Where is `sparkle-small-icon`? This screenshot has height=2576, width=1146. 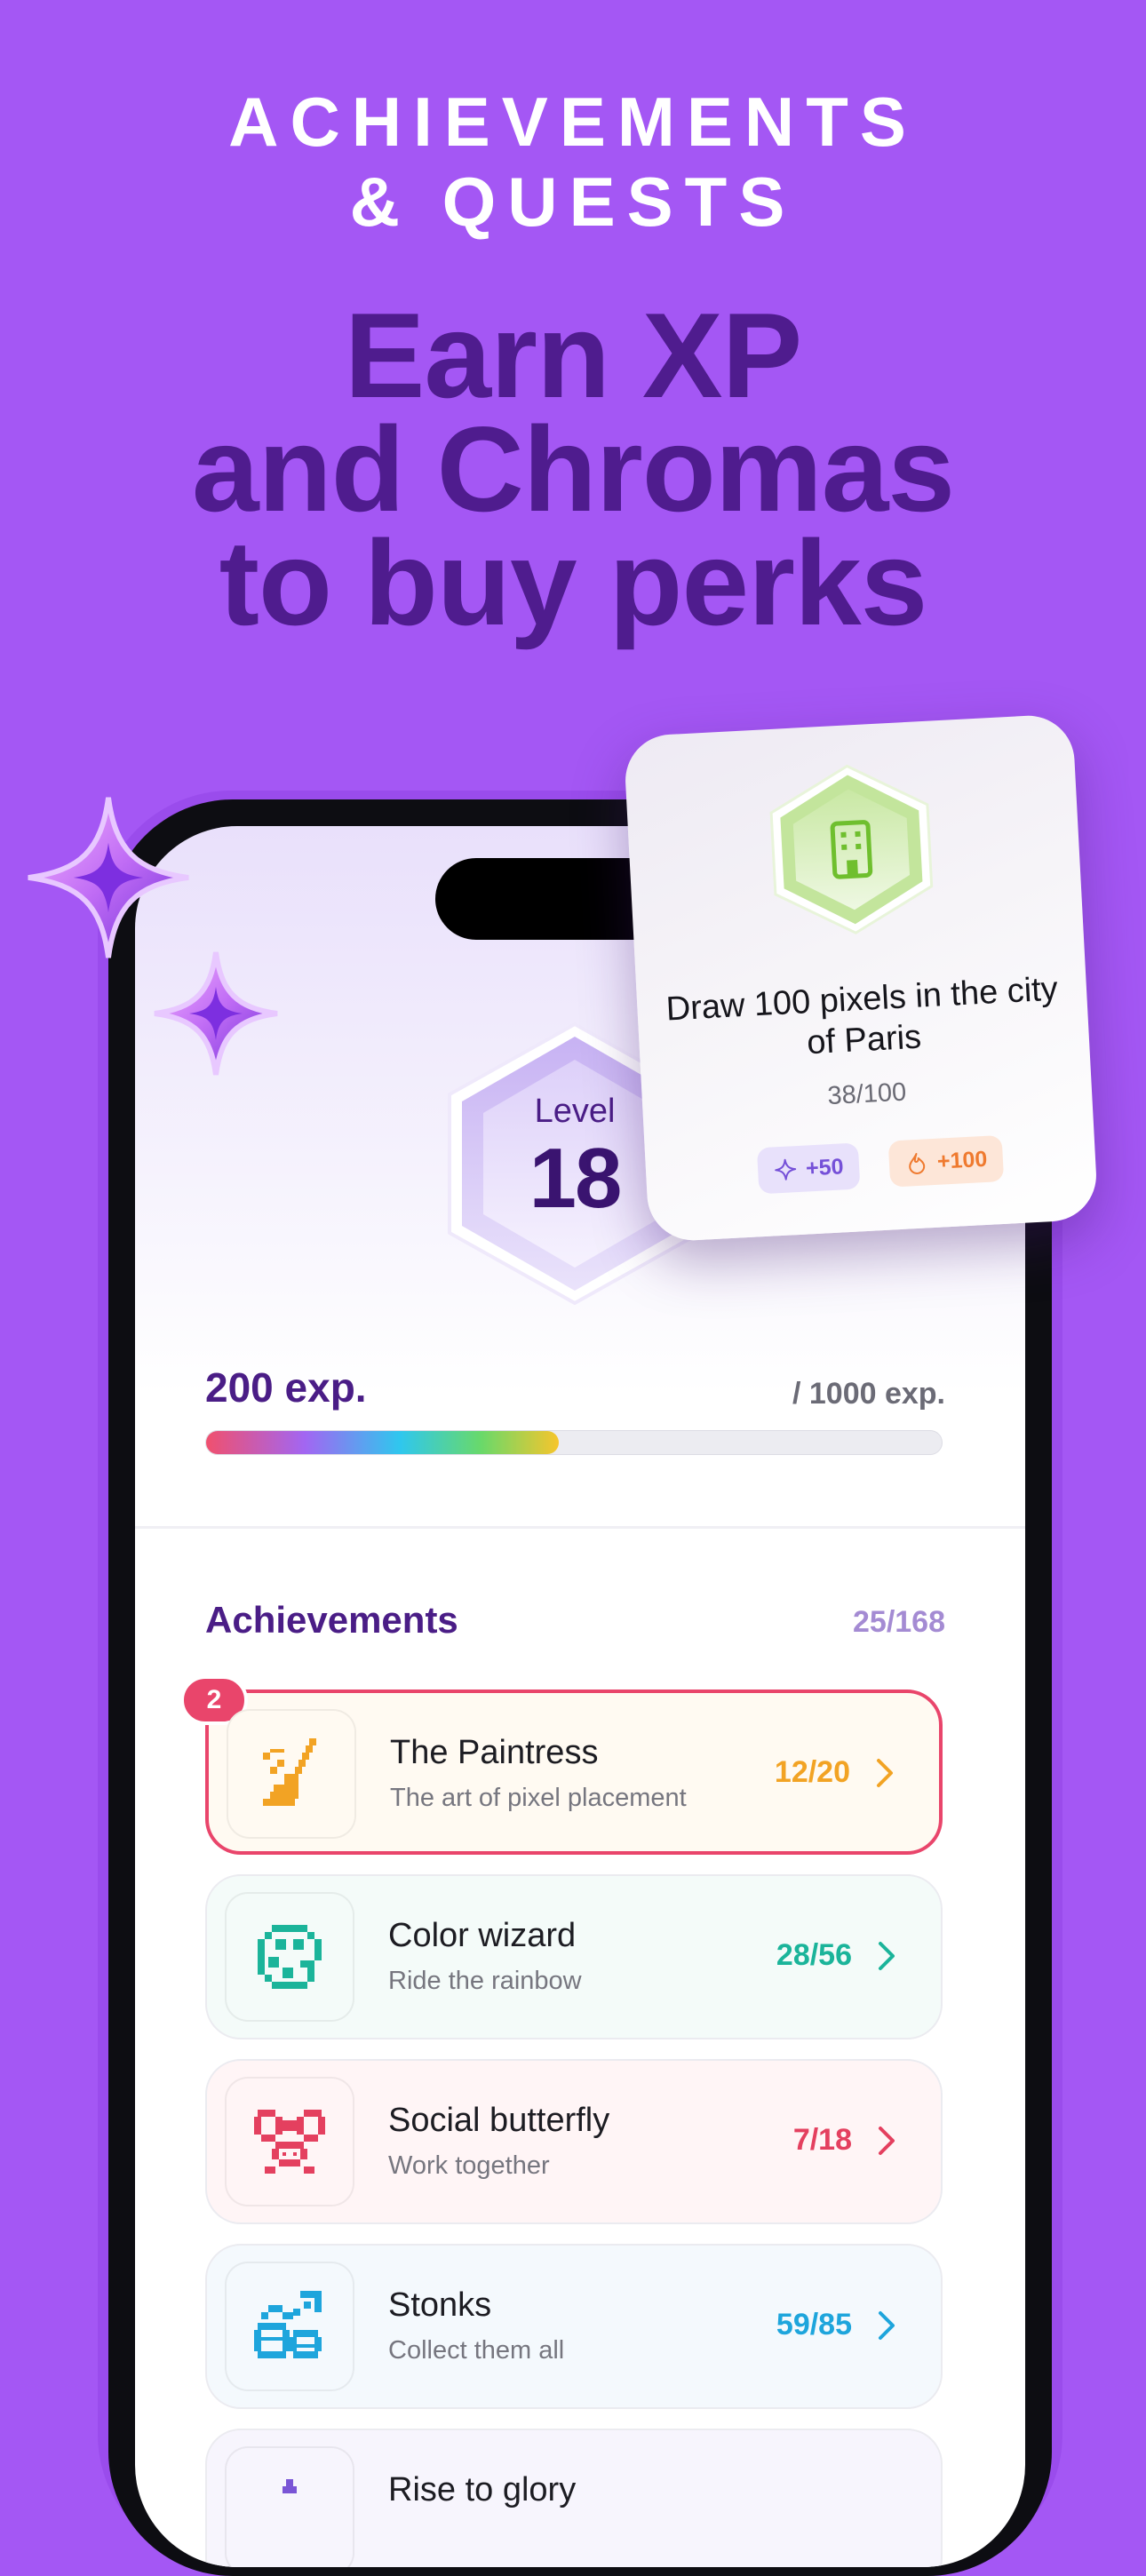
sparkle-small-icon is located at coordinates (216, 1013).